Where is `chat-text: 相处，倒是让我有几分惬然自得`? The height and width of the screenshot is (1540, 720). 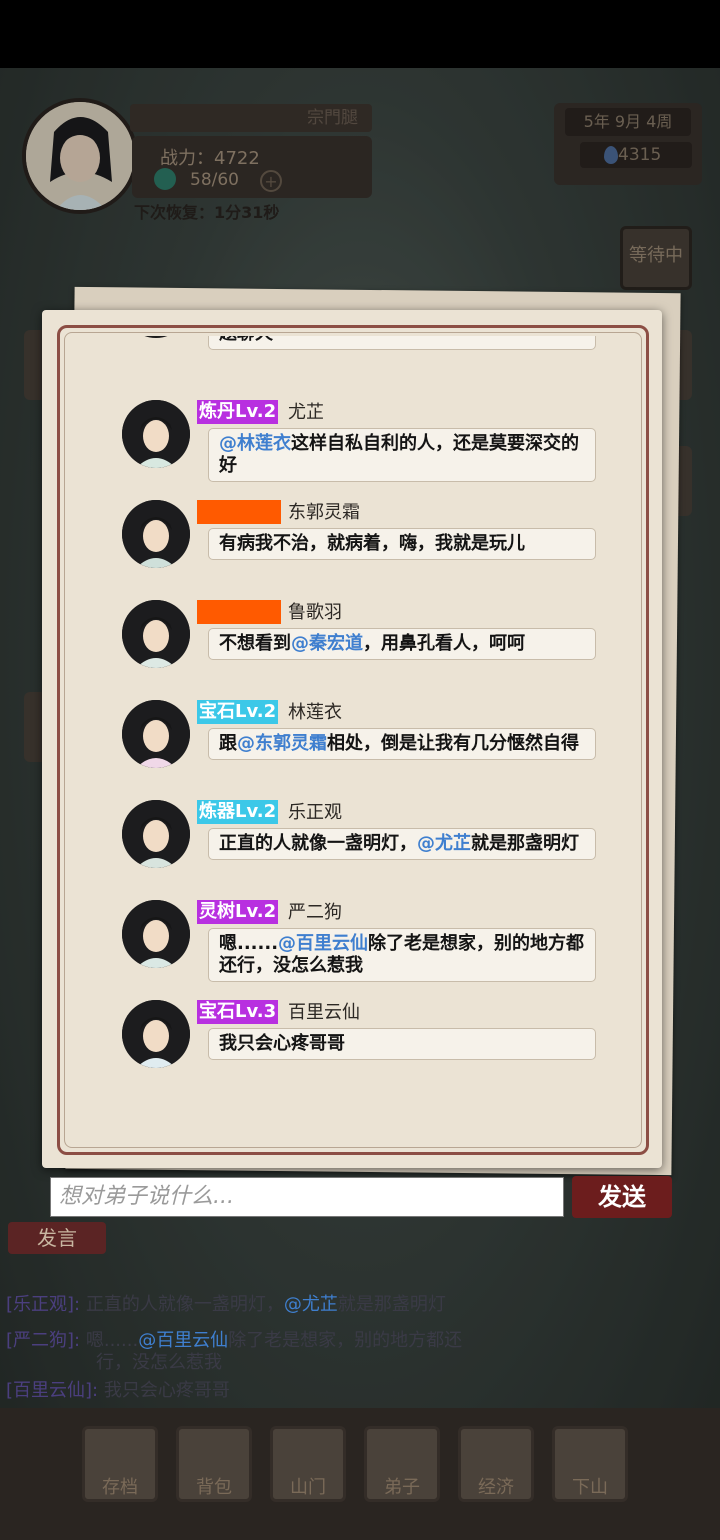 chat-text: 相处，倒是让我有几分惬然自得 is located at coordinates (453, 743).